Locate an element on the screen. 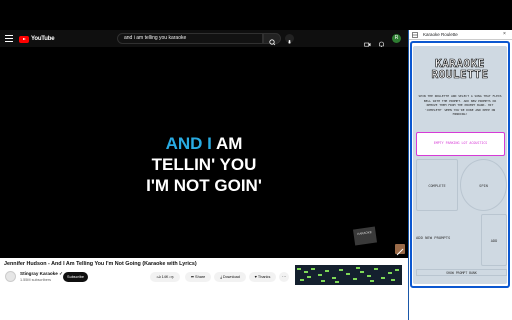  search-button is located at coordinates (272, 39).